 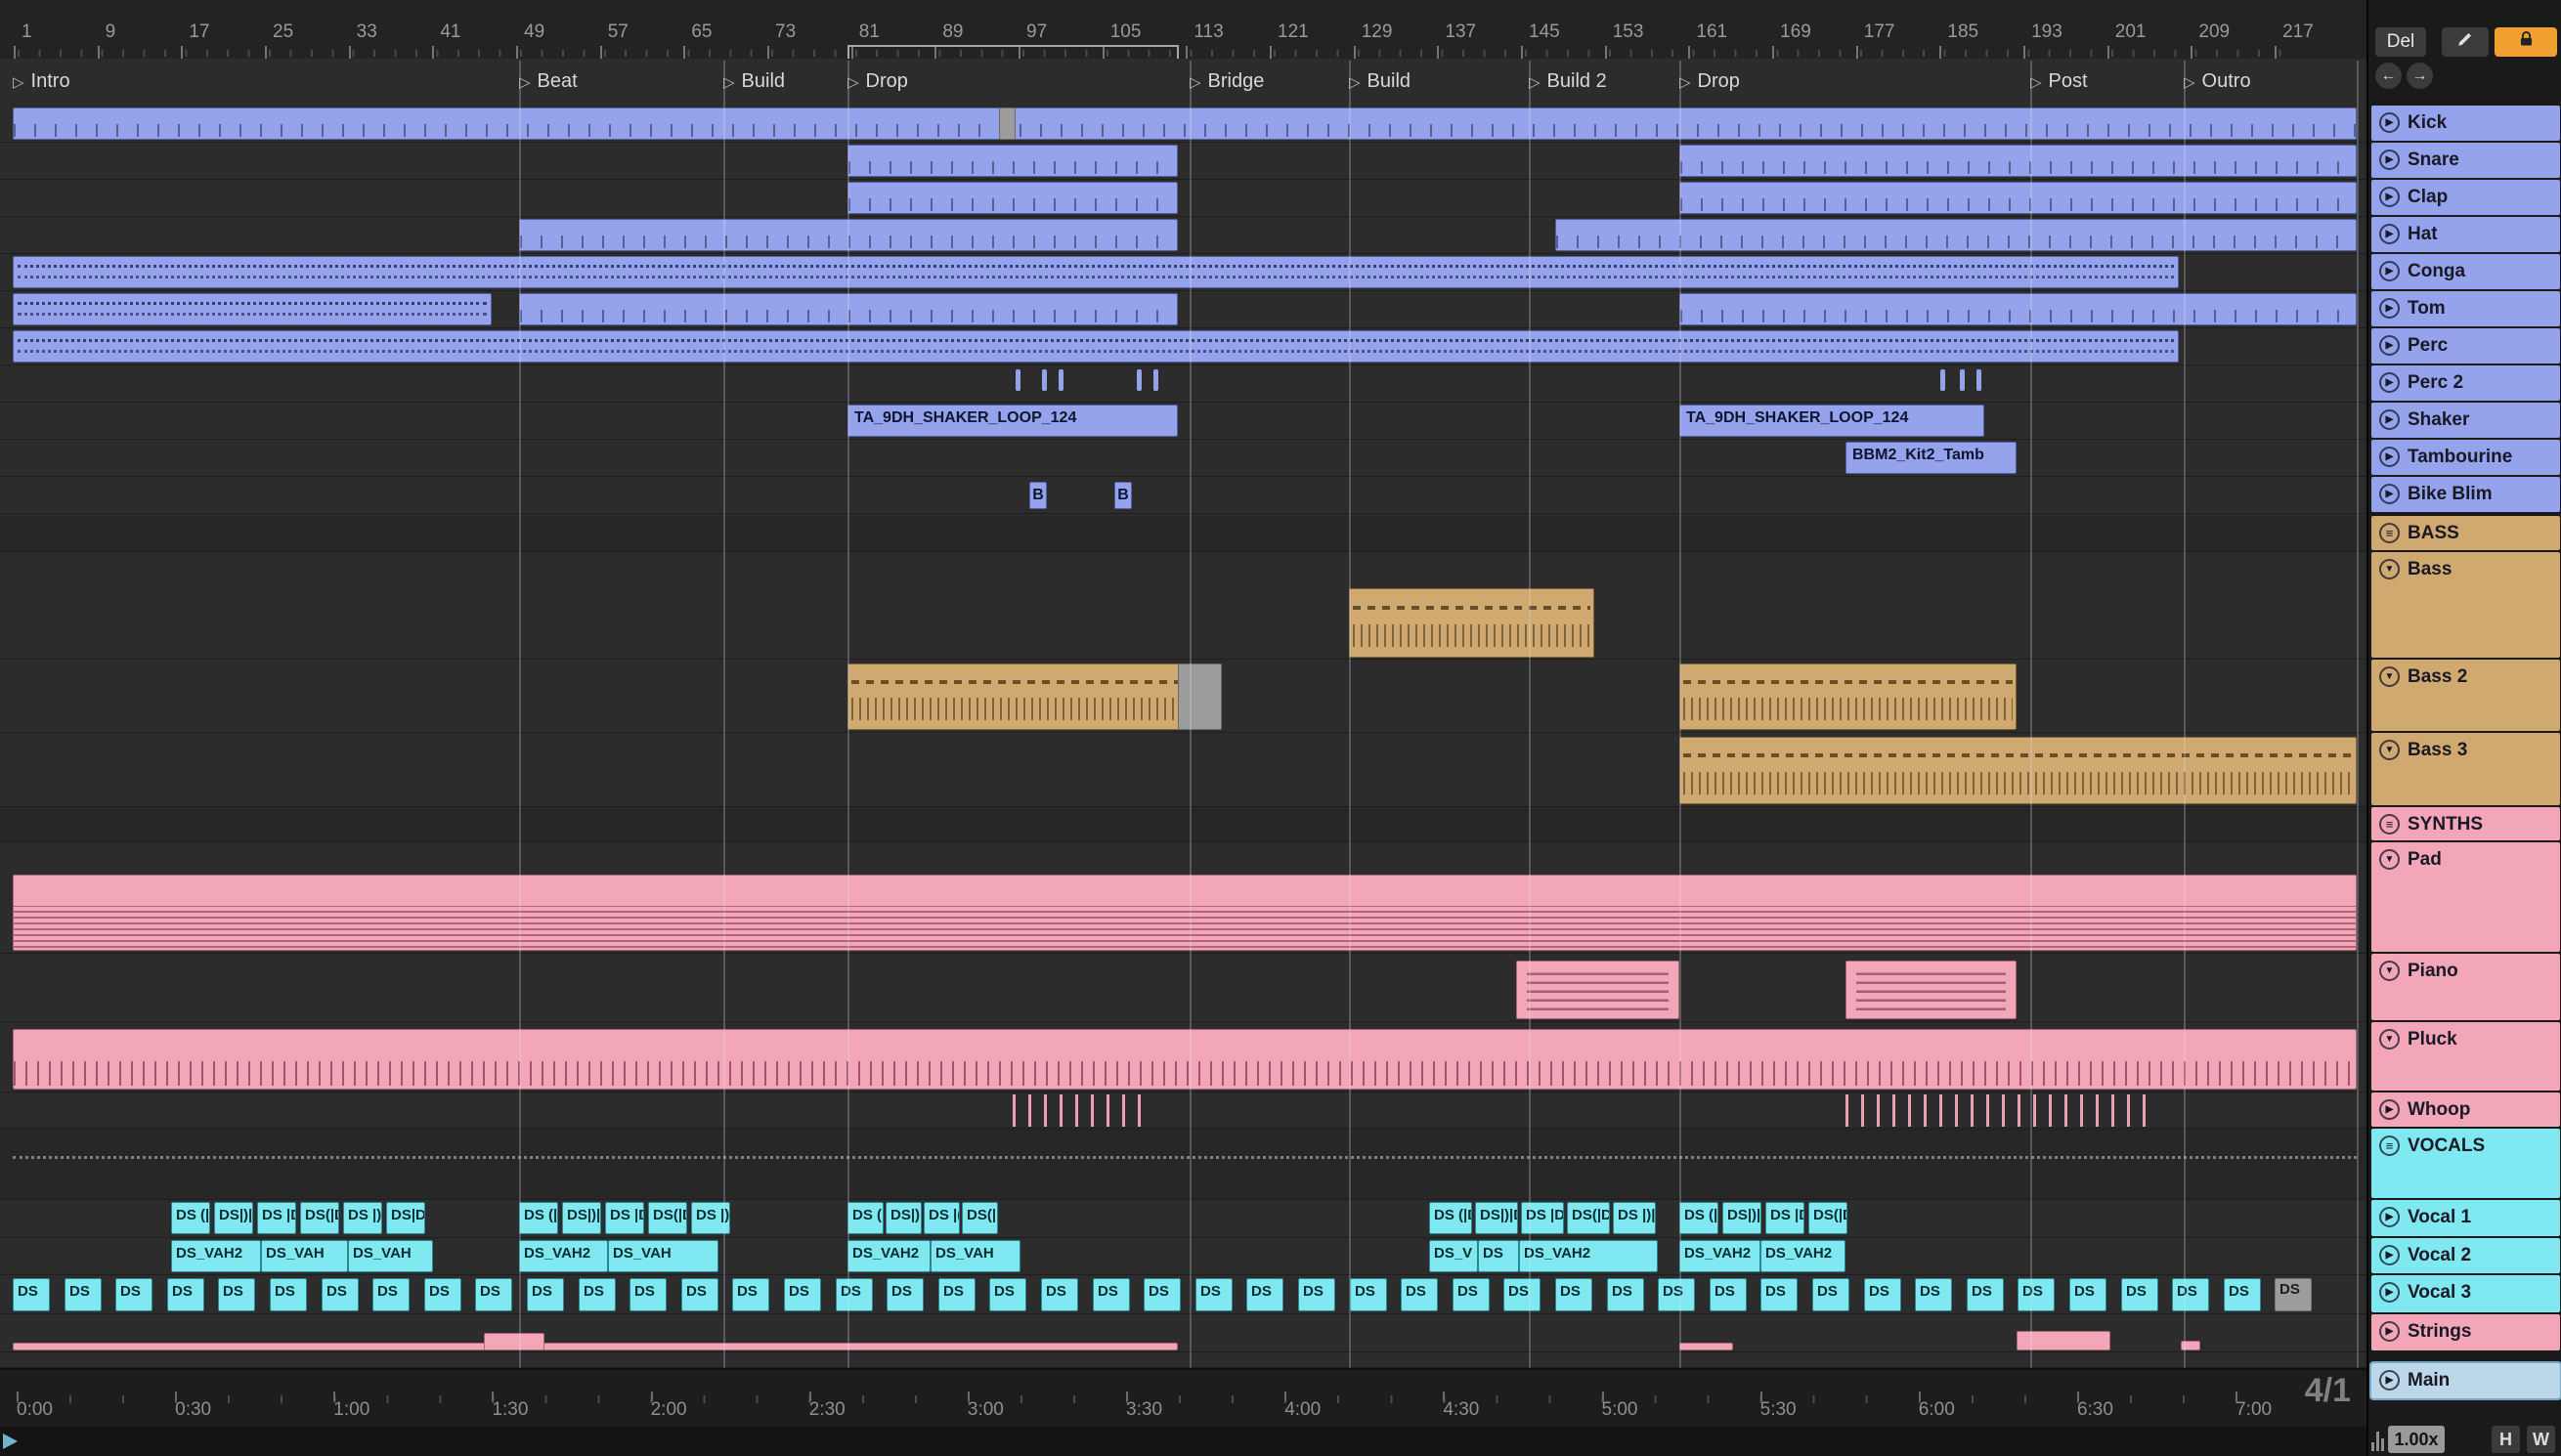 I want to click on locator-post: ▷ Post, so click(x=2059, y=81).